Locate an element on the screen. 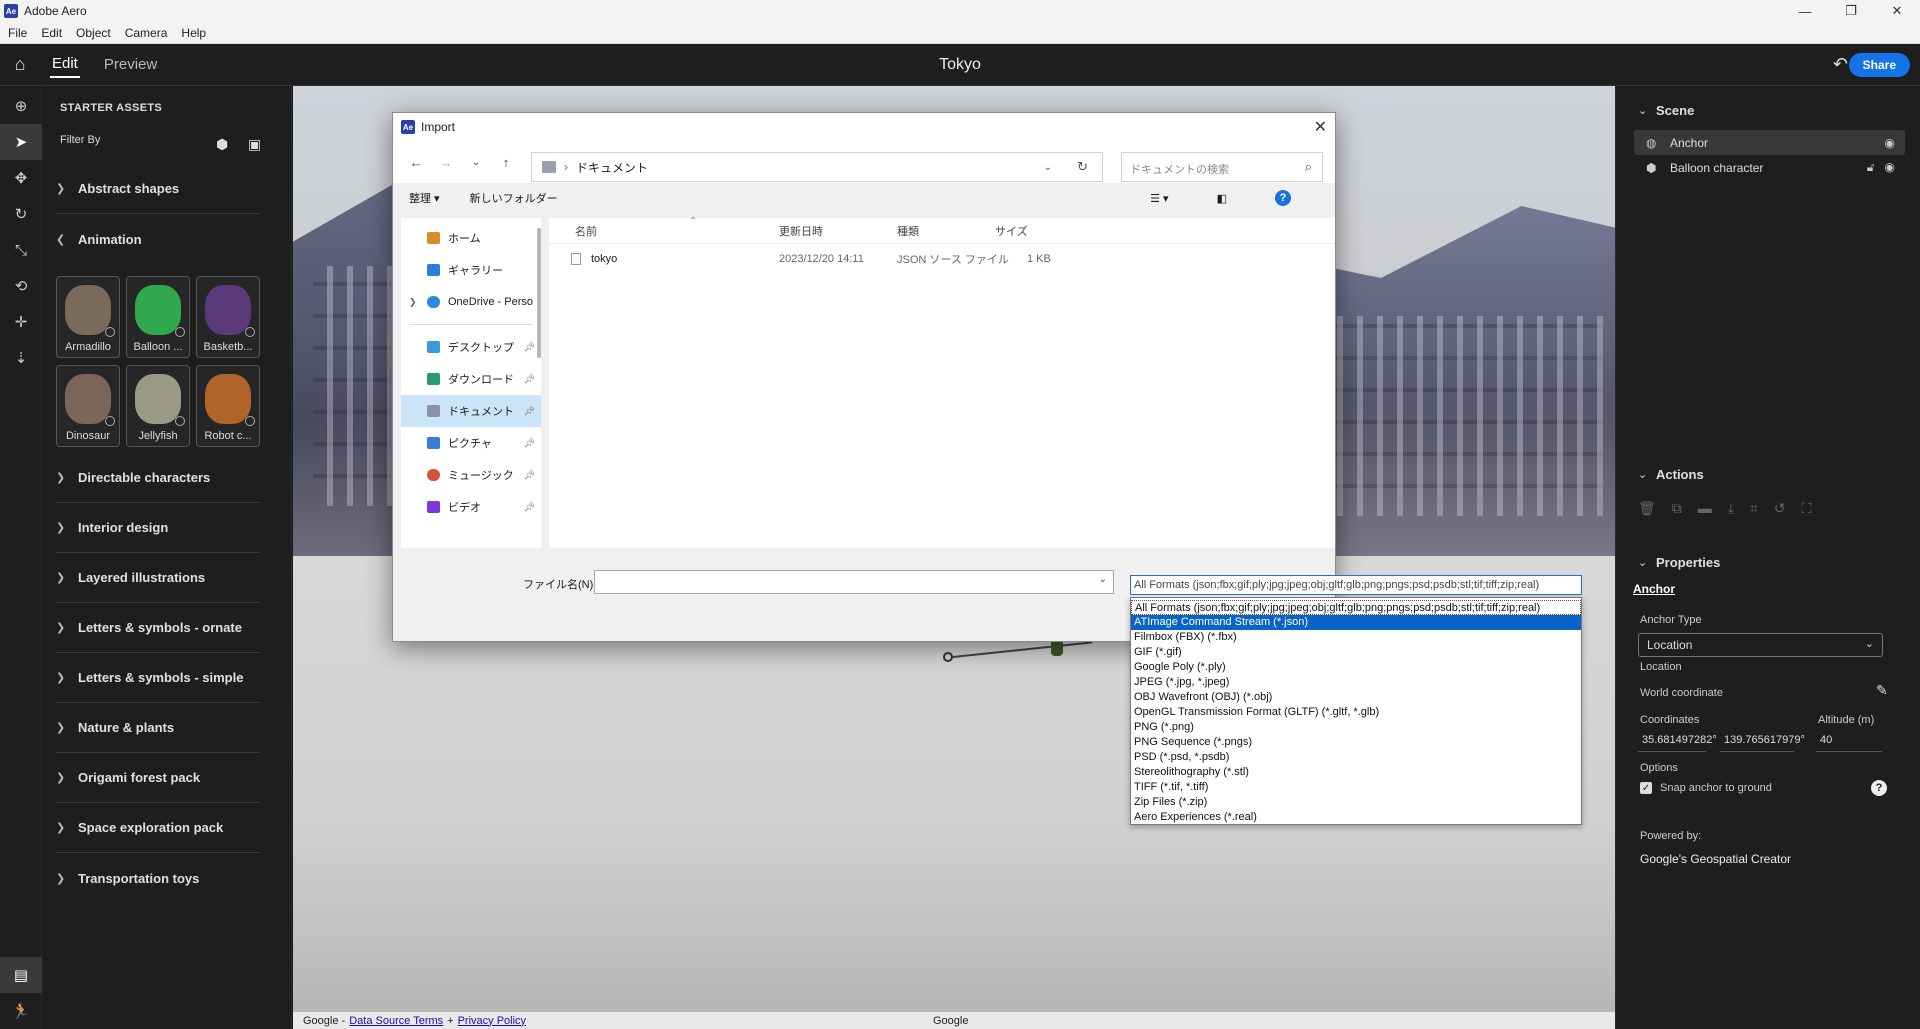  category-transportation-toys: ❯ Transportation toys is located at coordinates (158, 878).